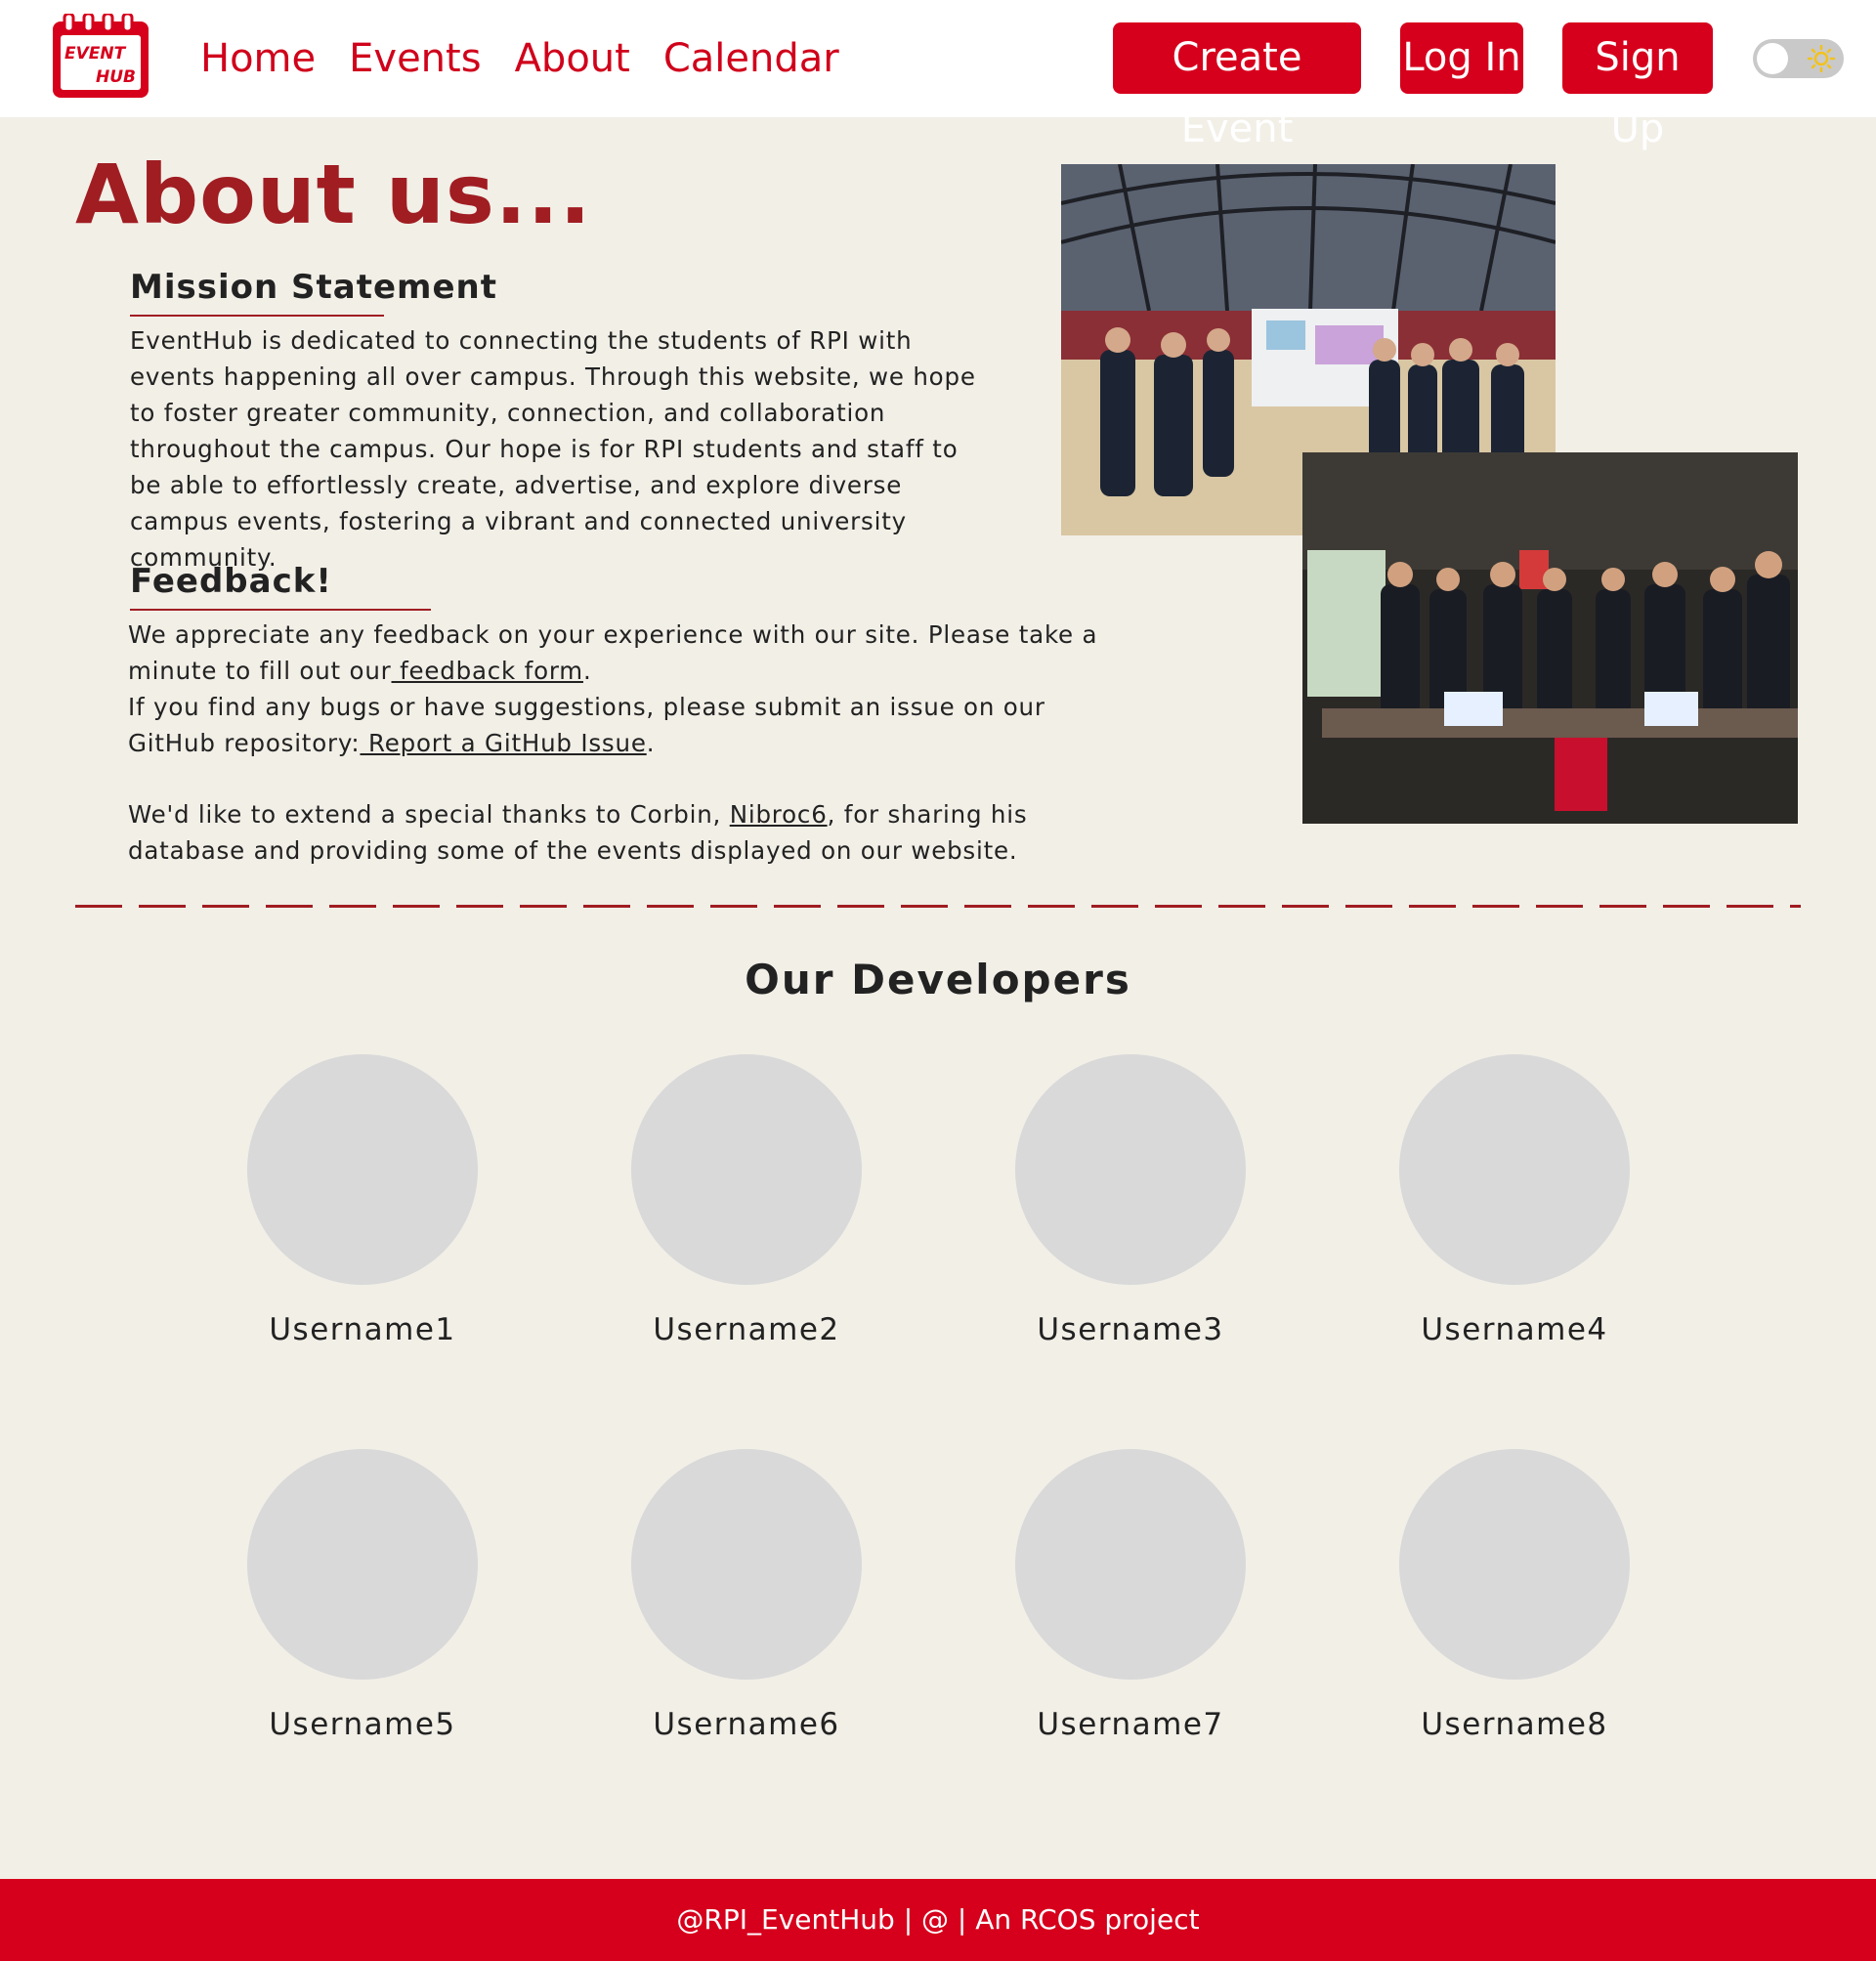 Image resolution: width=1876 pixels, height=1961 pixels. I want to click on developer-card: Username7, so click(1130, 1596).